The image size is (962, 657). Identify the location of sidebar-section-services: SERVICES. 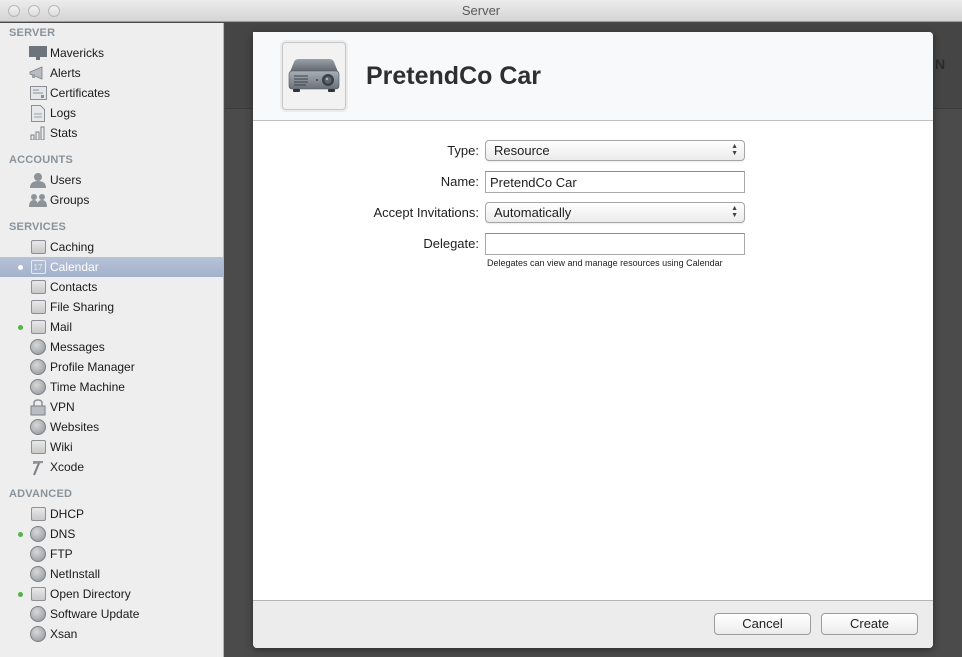
(38, 227).